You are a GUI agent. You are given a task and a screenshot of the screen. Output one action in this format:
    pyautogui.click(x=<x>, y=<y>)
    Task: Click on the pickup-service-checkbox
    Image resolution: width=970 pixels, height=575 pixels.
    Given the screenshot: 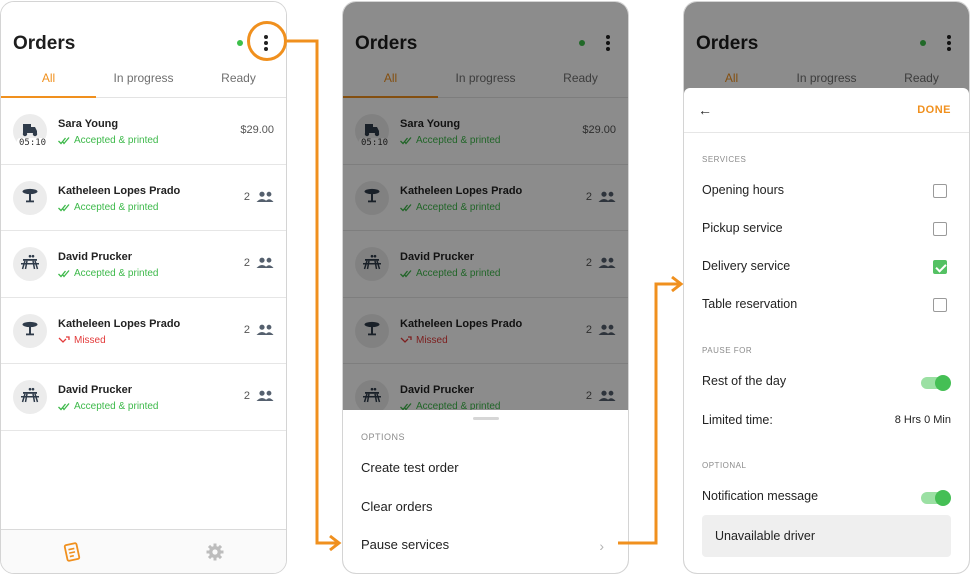 What is the action you would take?
    pyautogui.click(x=940, y=229)
    